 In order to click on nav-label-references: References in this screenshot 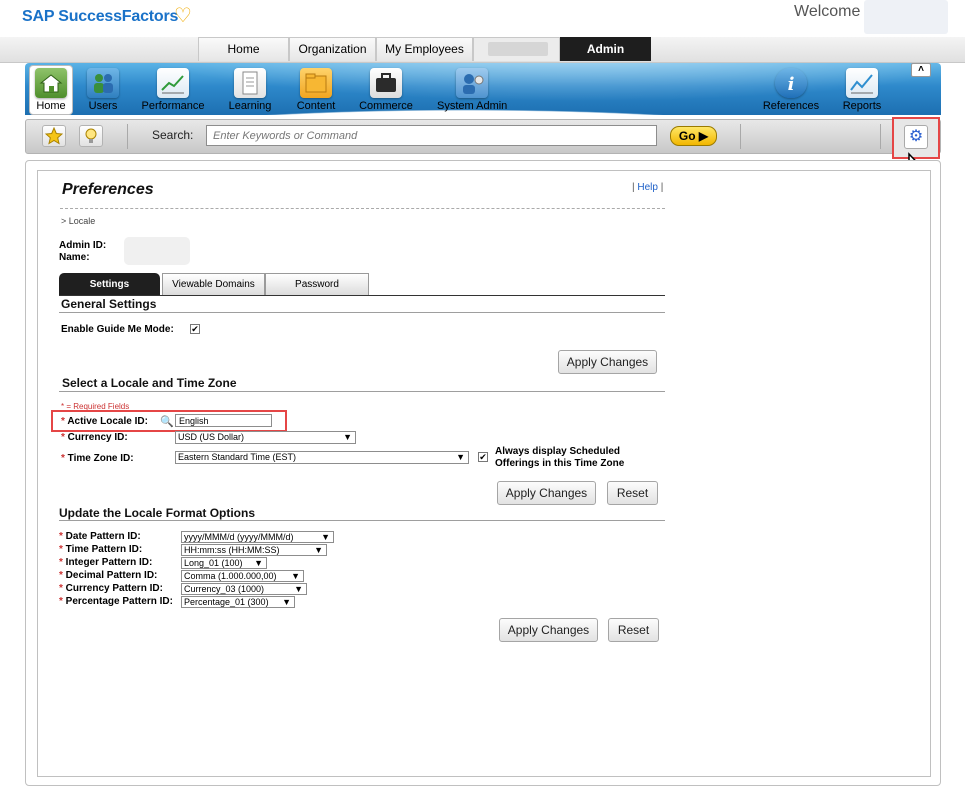, I will do `click(791, 106)`.